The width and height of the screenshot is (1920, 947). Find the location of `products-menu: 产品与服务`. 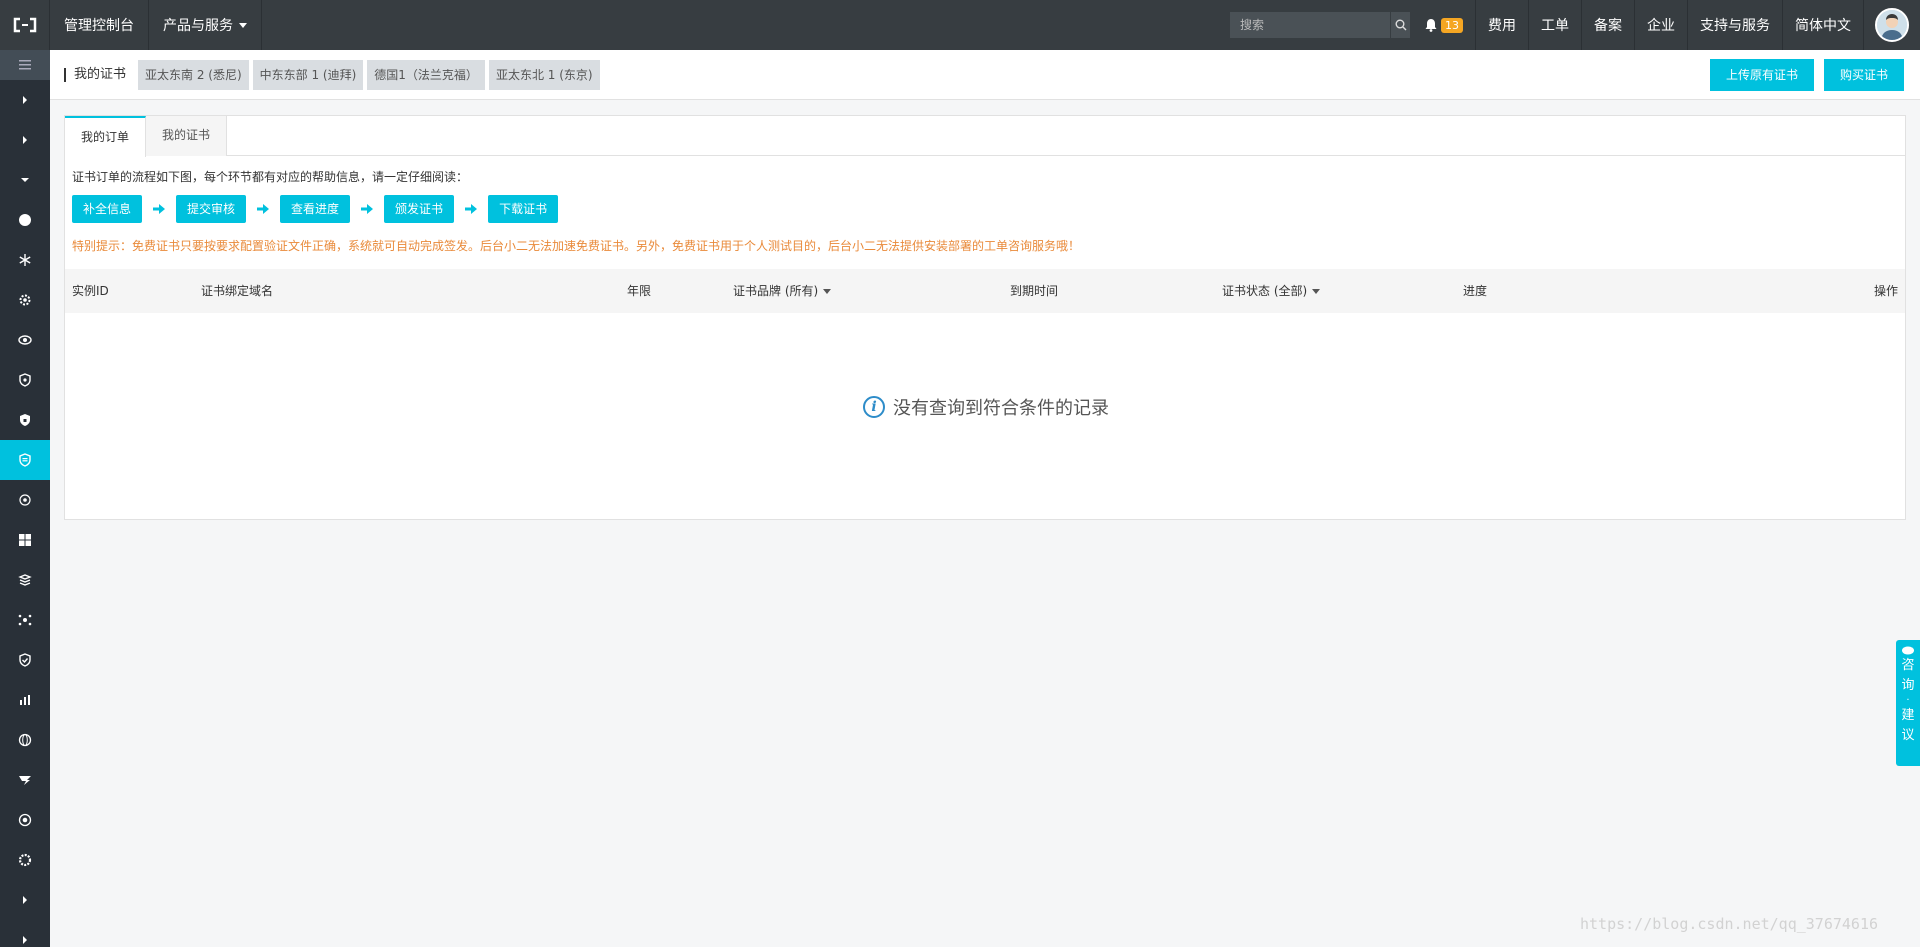

products-menu: 产品与服务 is located at coordinates (205, 25).